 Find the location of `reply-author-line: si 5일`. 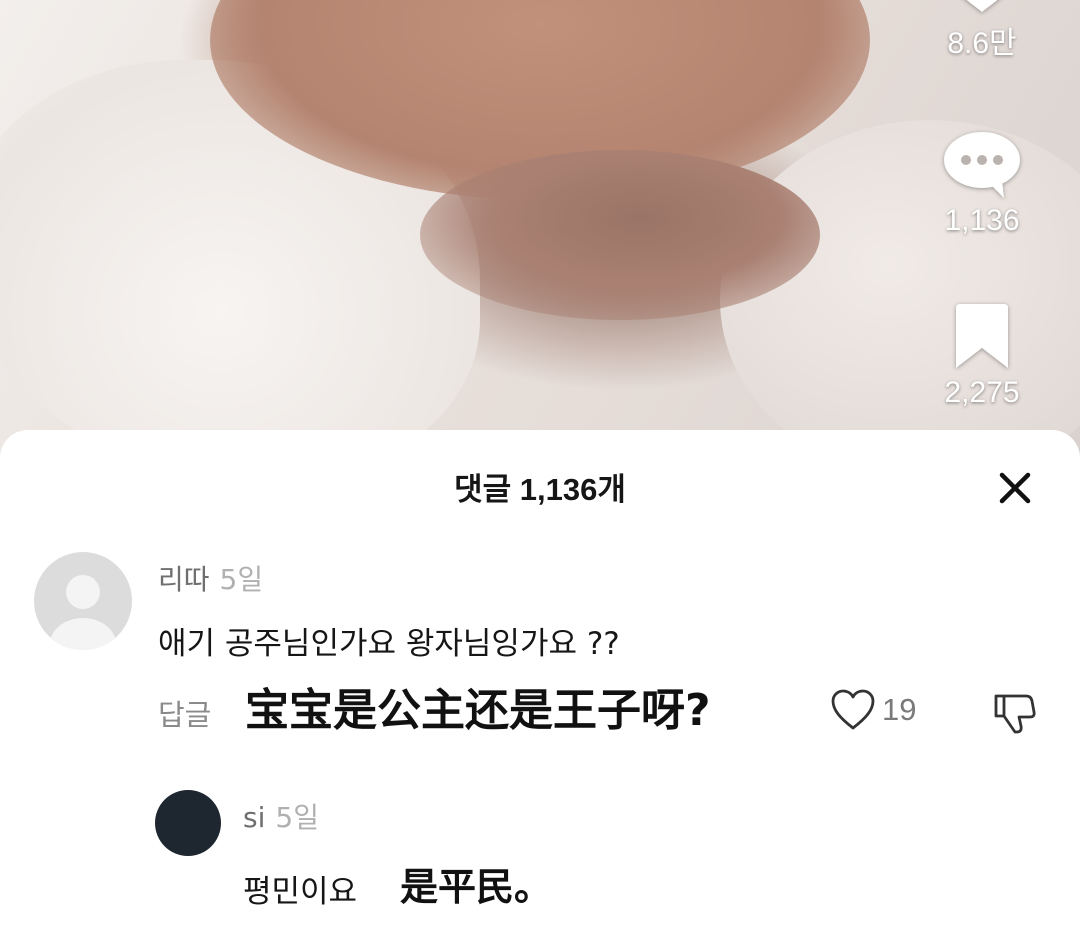

reply-author-line: si 5일 is located at coordinates (281, 816).